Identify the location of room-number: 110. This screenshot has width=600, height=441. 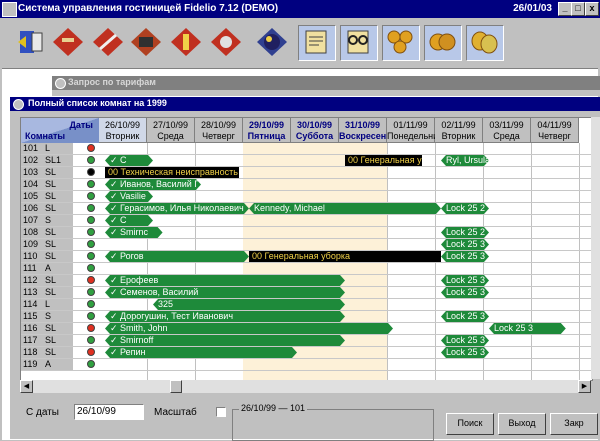
(32, 256).